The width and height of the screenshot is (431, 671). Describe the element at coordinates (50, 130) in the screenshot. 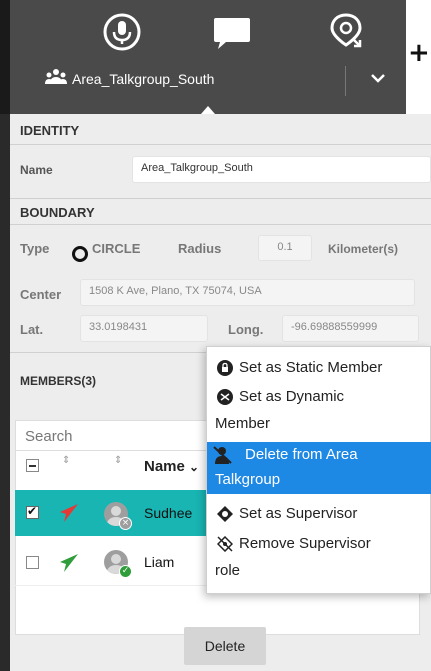

I see `identity-title: IDENTITY` at that location.